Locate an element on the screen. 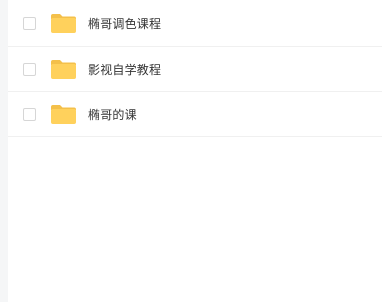 The height and width of the screenshot is (302, 382). list-item: 影视自学教程 is located at coordinates (195, 69).